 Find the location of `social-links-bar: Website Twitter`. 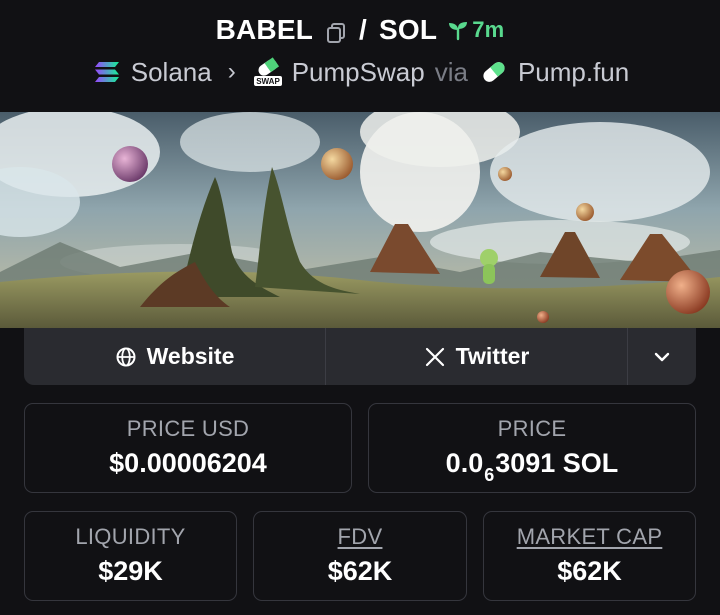

social-links-bar: Website Twitter is located at coordinates (360, 356).